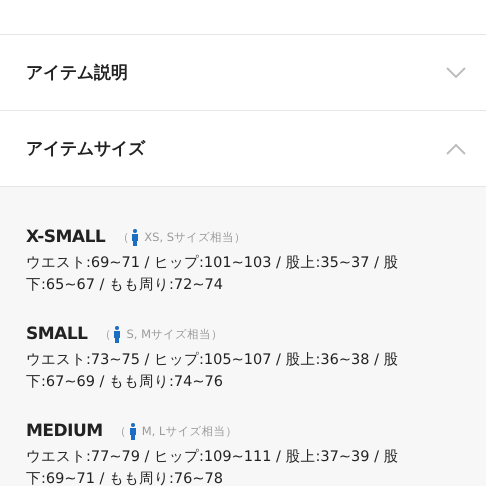 This screenshot has height=486, width=486. I want to click on size-name: MEDIUM, so click(64, 431).